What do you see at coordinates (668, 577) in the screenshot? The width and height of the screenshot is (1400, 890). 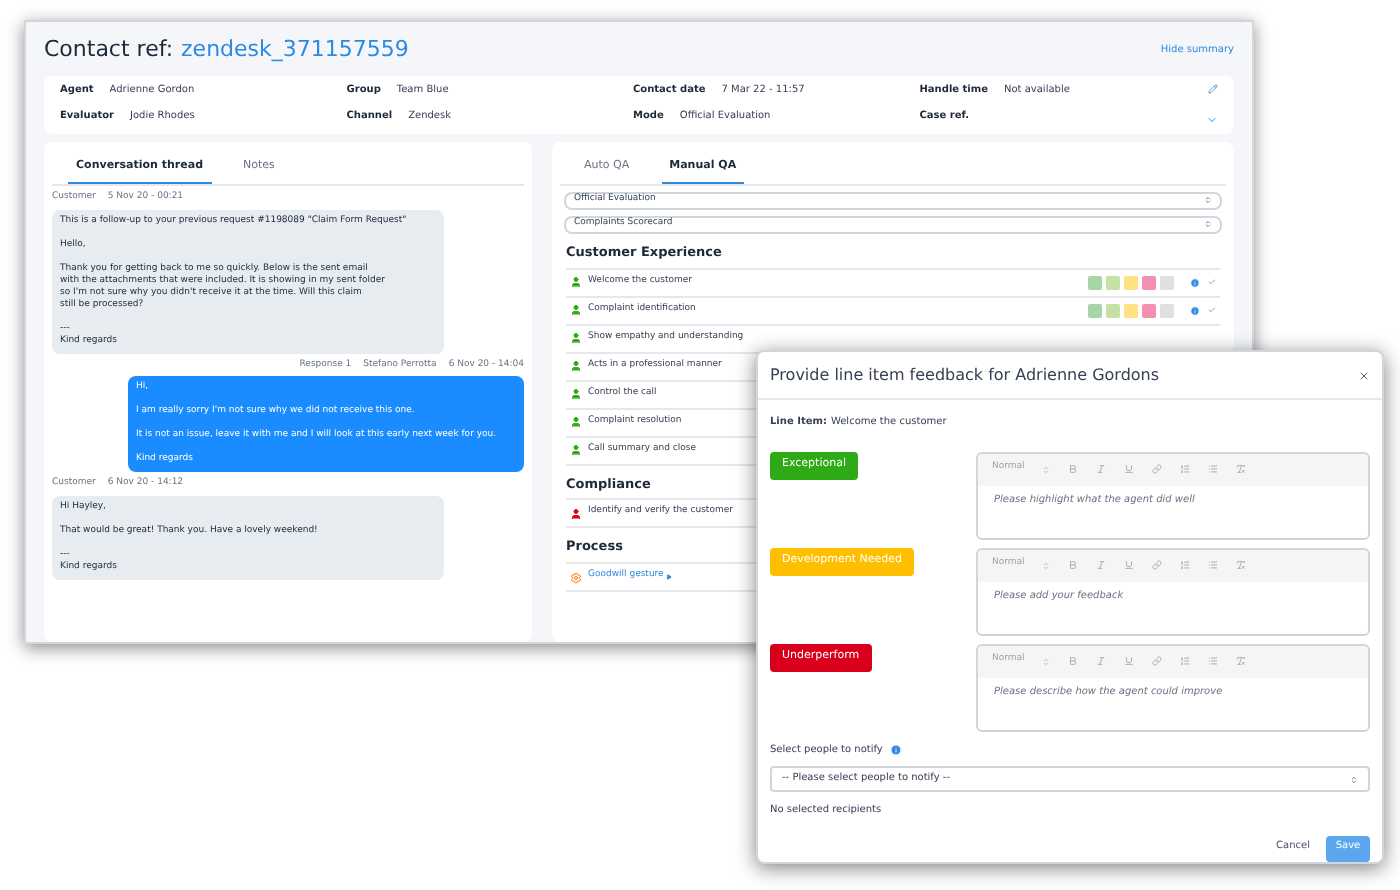 I see `play-icon` at bounding box center [668, 577].